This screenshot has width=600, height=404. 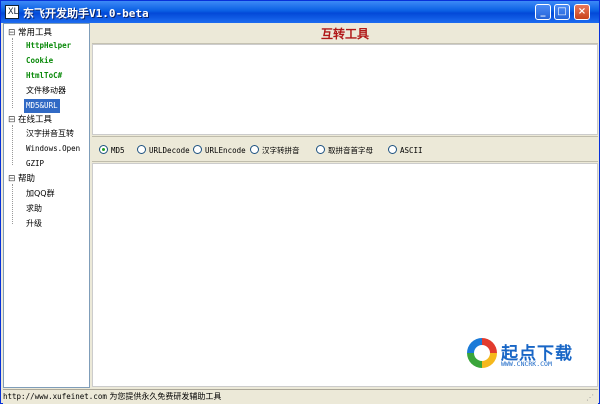 What do you see at coordinates (225, 150) in the screenshot?
I see `radio-label: URLEncode` at bounding box center [225, 150].